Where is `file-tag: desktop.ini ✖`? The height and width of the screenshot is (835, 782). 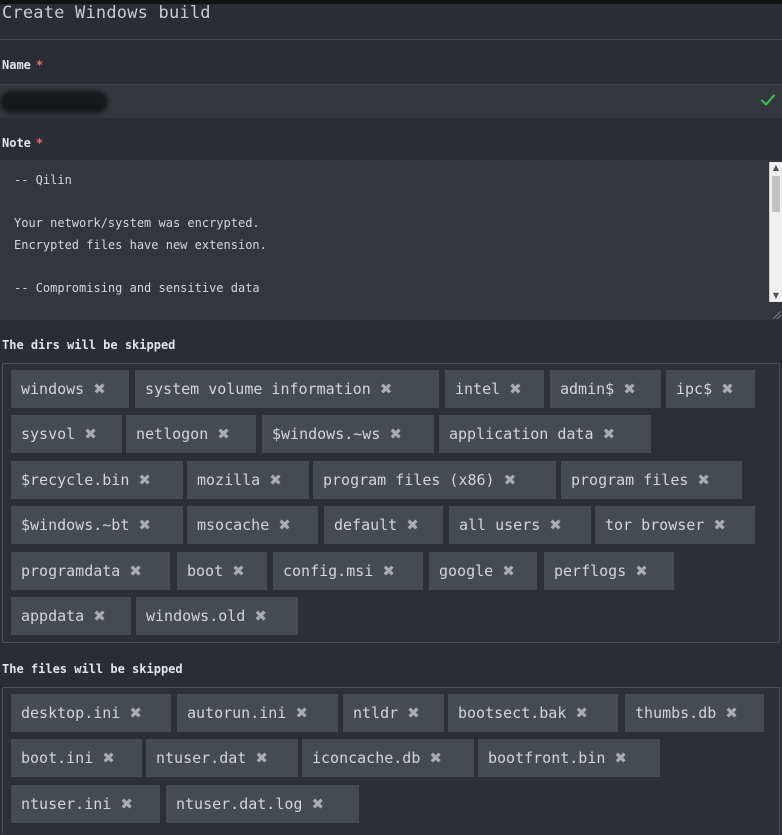
file-tag: desktop.ini ✖ is located at coordinates (91, 713).